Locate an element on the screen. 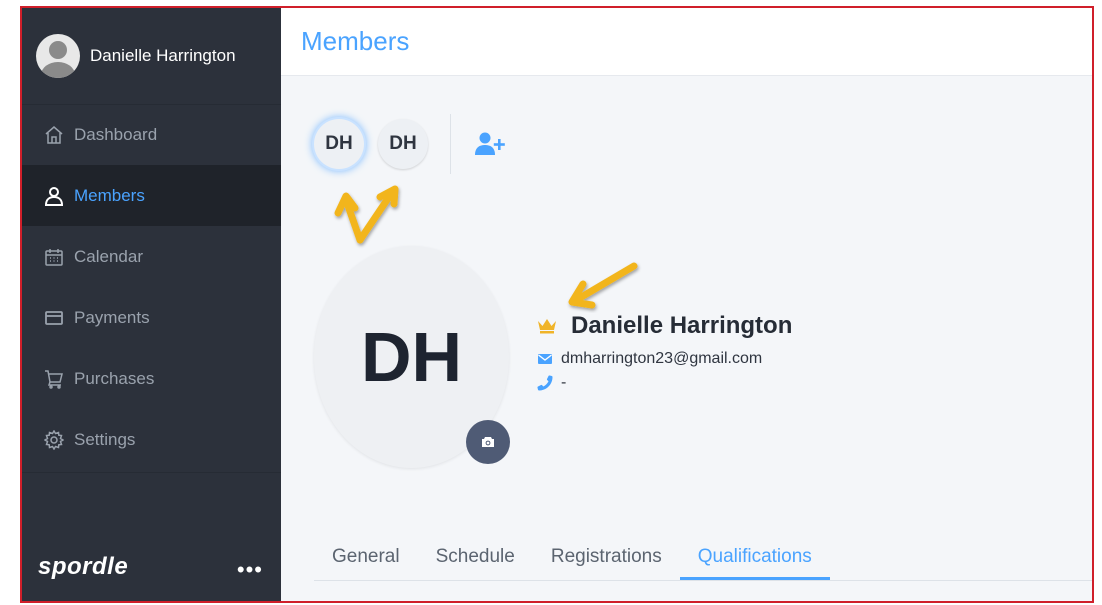  sidebar-item-settings: Settings is located at coordinates (151, 439).